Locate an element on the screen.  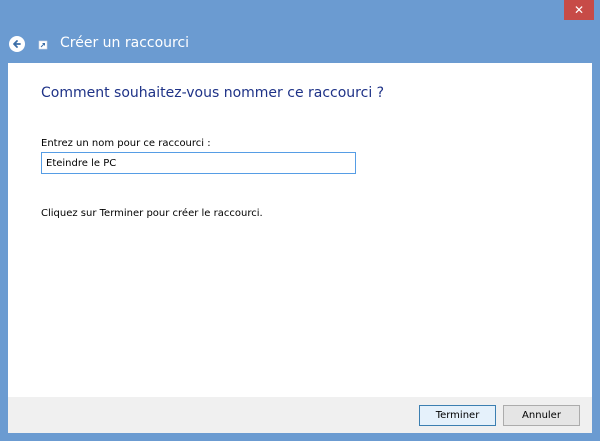
button-bar: Terminer Annuler is located at coordinates (300, 415).